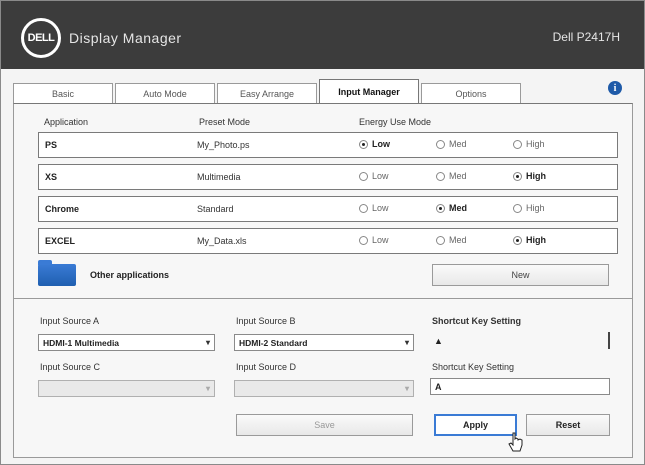  What do you see at coordinates (51, 177) in the screenshot?
I see `app-name: XS` at bounding box center [51, 177].